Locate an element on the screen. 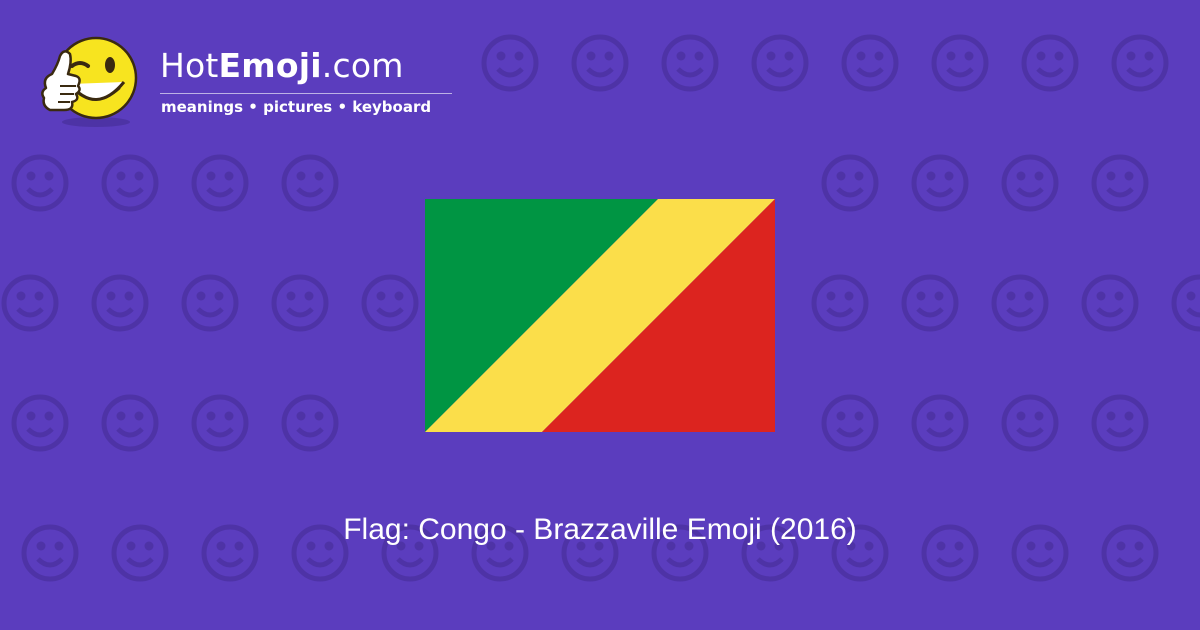 This screenshot has width=1200, height=630. flag-congo-brazzaville-icon is located at coordinates (600, 315).